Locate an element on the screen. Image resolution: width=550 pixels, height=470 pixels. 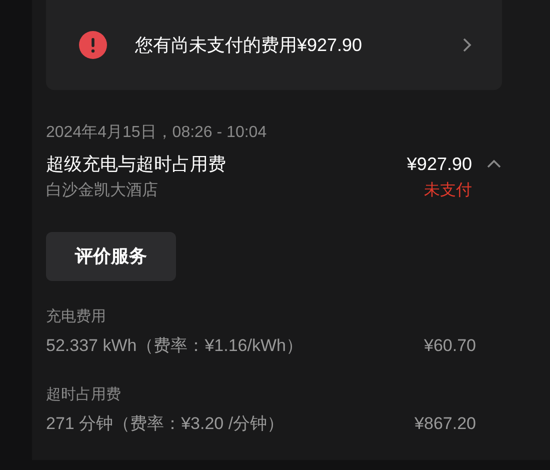
charge-label: 超时占用费 is located at coordinates (84, 395).